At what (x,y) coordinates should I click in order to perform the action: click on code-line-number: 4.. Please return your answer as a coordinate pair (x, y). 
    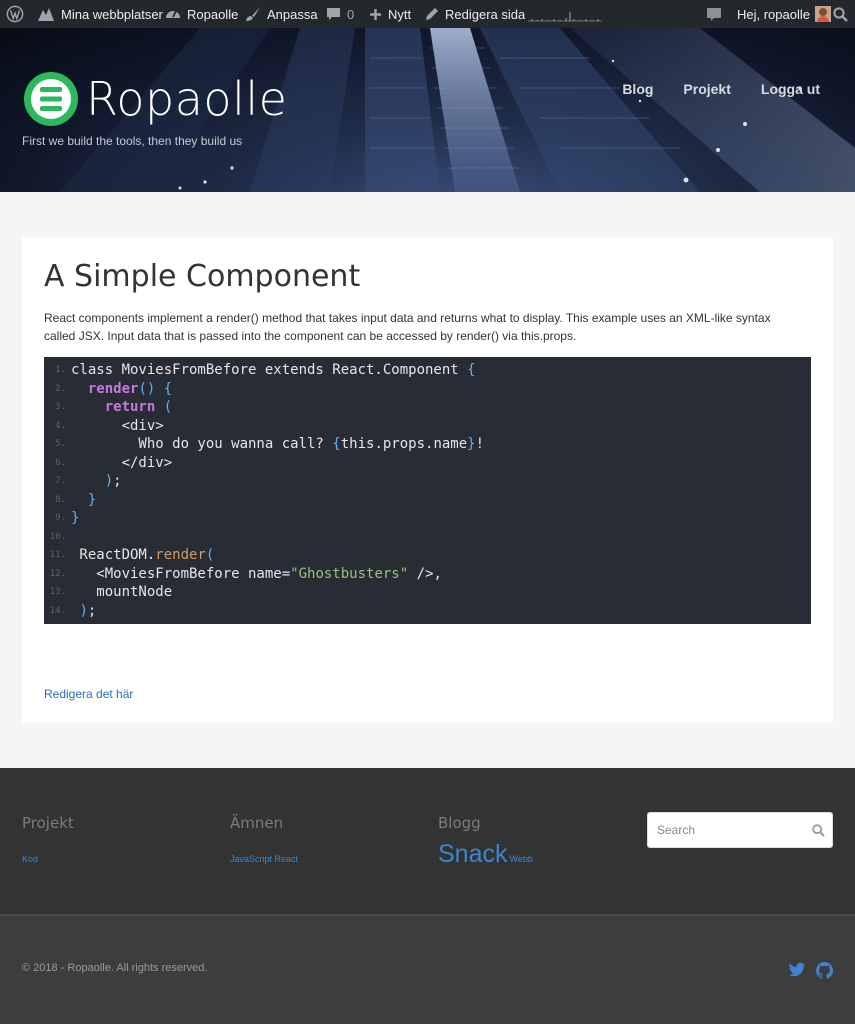
    Looking at the image, I should click on (60, 425).